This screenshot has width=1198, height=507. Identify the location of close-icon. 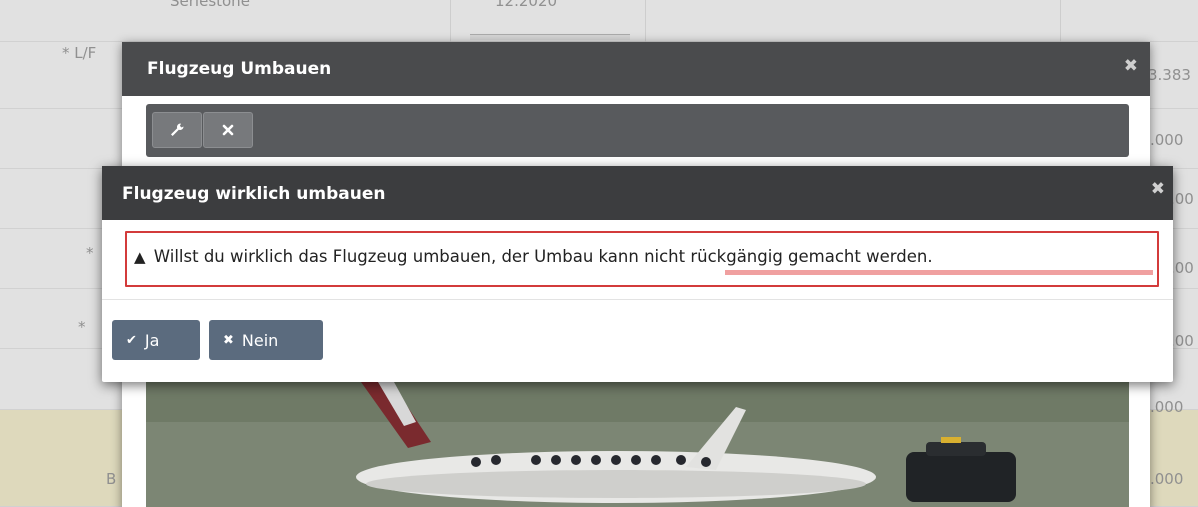
(228, 130).